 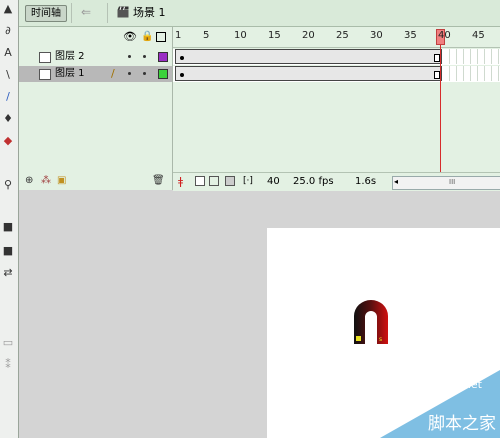 What do you see at coordinates (29, 180) in the screenshot?
I see `add-layer-icon: ⊕` at bounding box center [29, 180].